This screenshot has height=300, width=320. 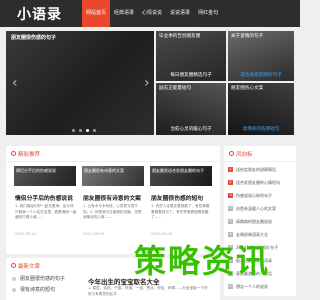 What do you see at coordinates (177, 197) in the screenshot?
I see `article-title: 朋友圈很伤感的短句` at bounding box center [177, 197].